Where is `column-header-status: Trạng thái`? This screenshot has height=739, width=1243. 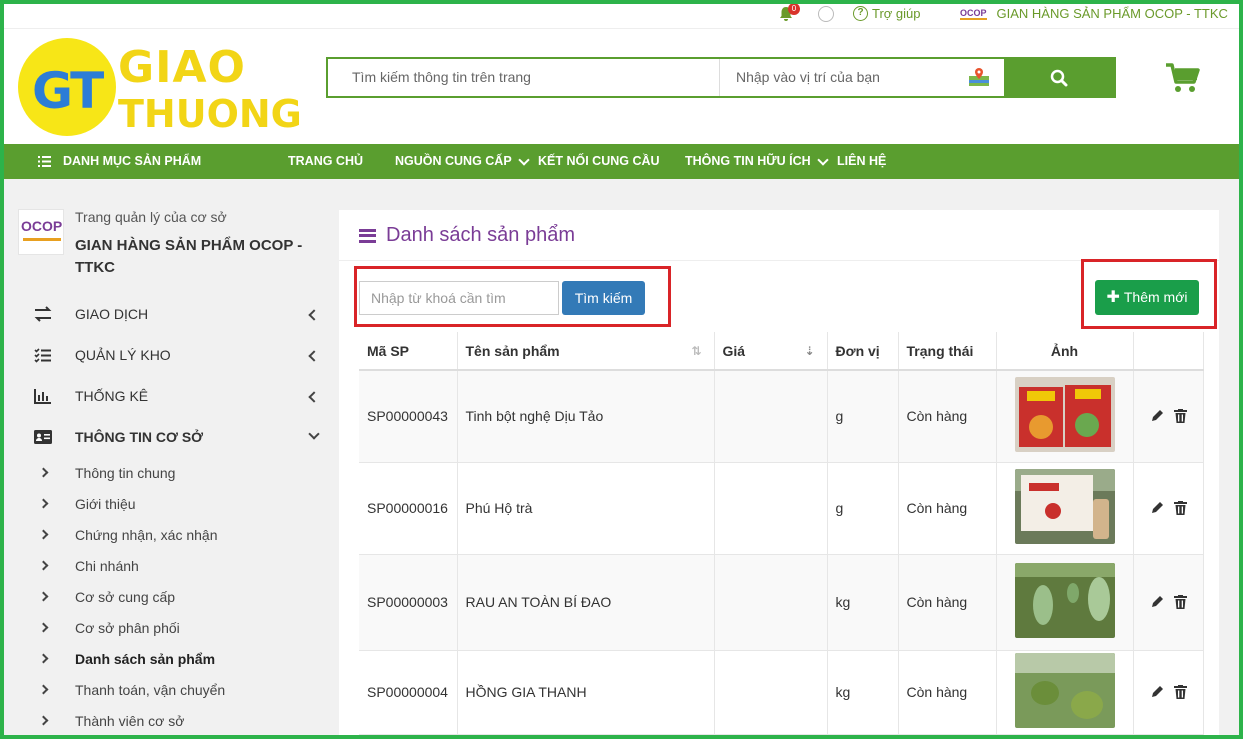 column-header-status: Trạng thái is located at coordinates (947, 351).